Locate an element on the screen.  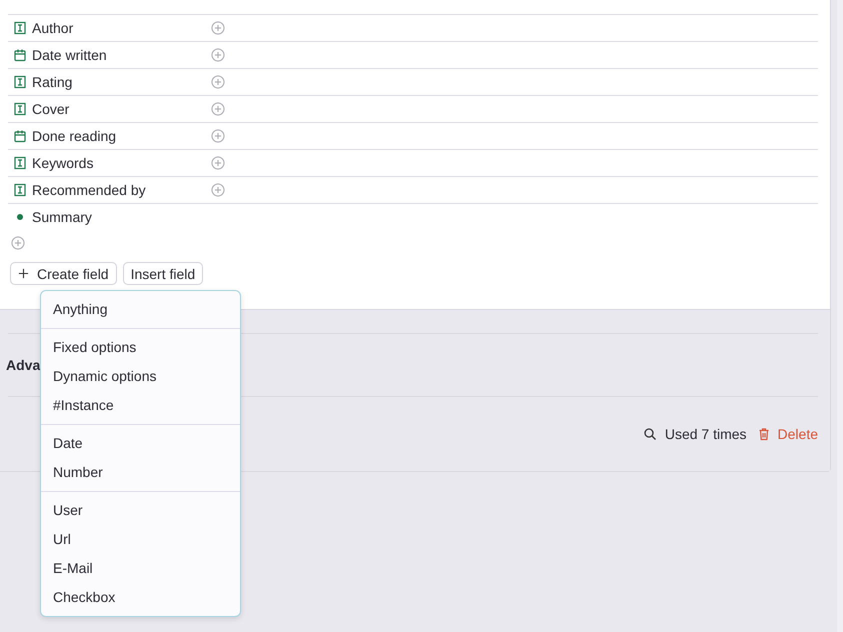
field-label: Date written is located at coordinates (121, 55).